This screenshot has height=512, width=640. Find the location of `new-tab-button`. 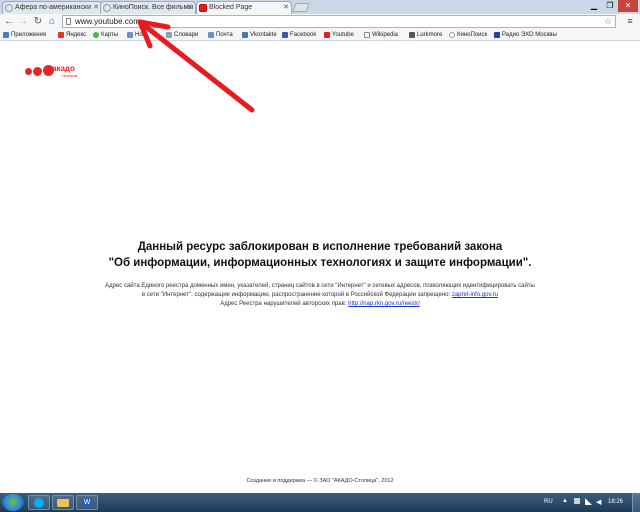

new-tab-button is located at coordinates (301, 7).